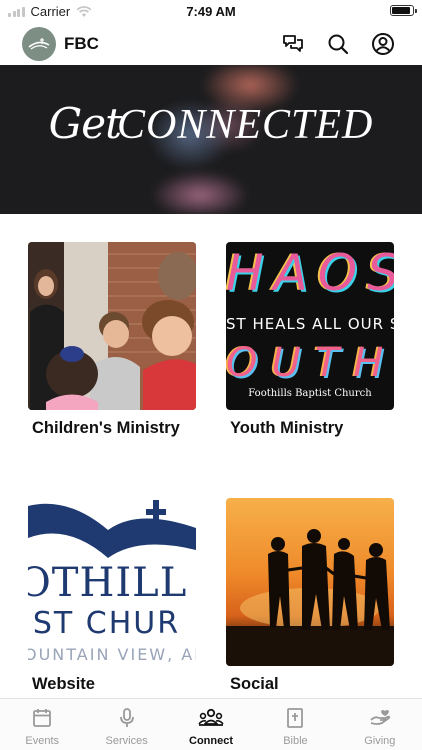  I want to click on childrens-ministry-image, so click(112, 326).